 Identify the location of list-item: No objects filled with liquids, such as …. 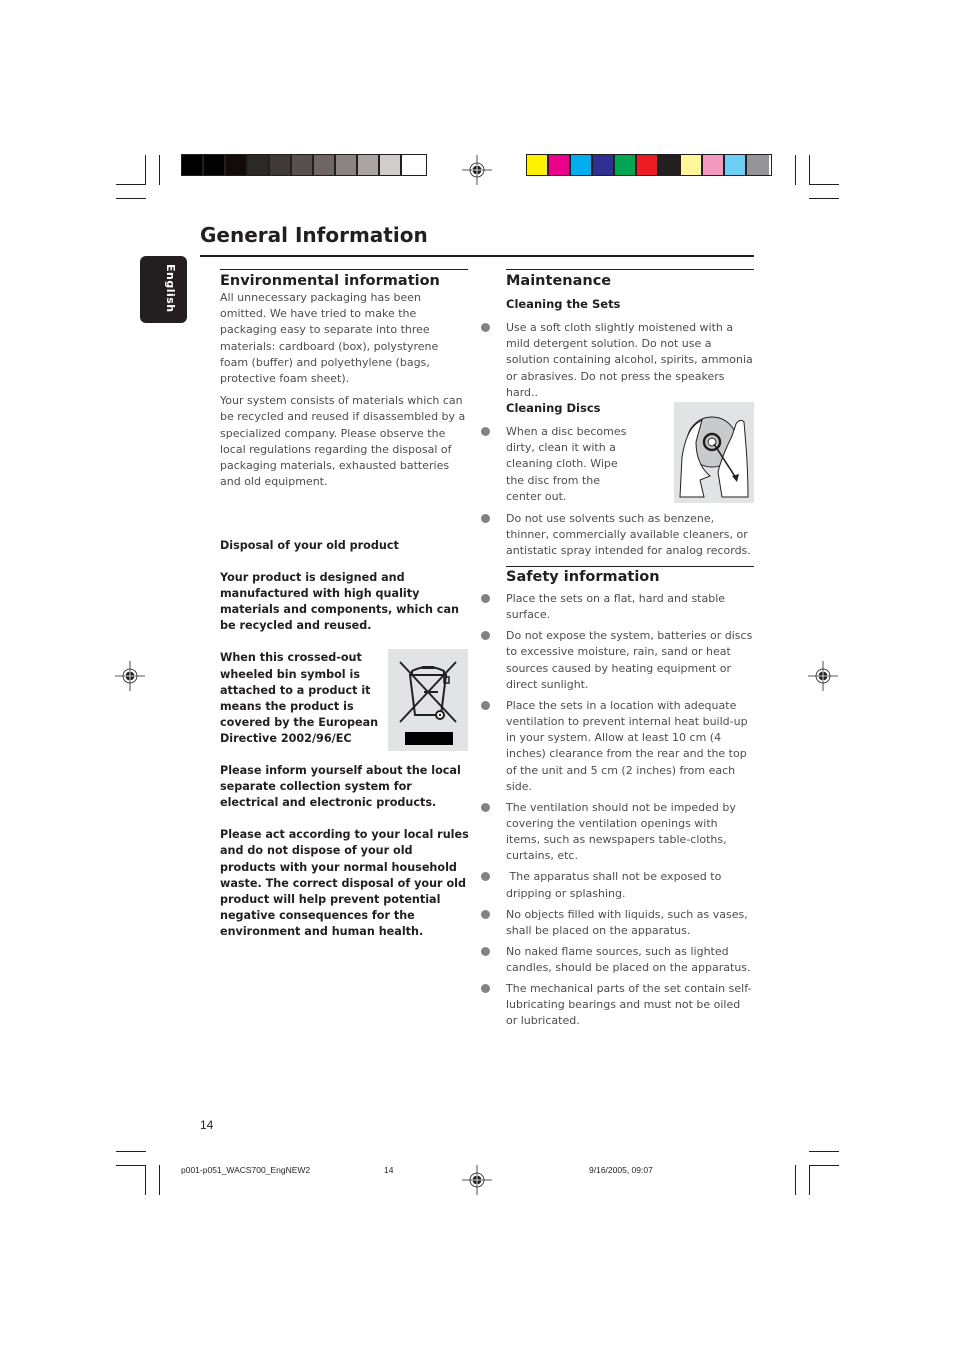
(617, 923).